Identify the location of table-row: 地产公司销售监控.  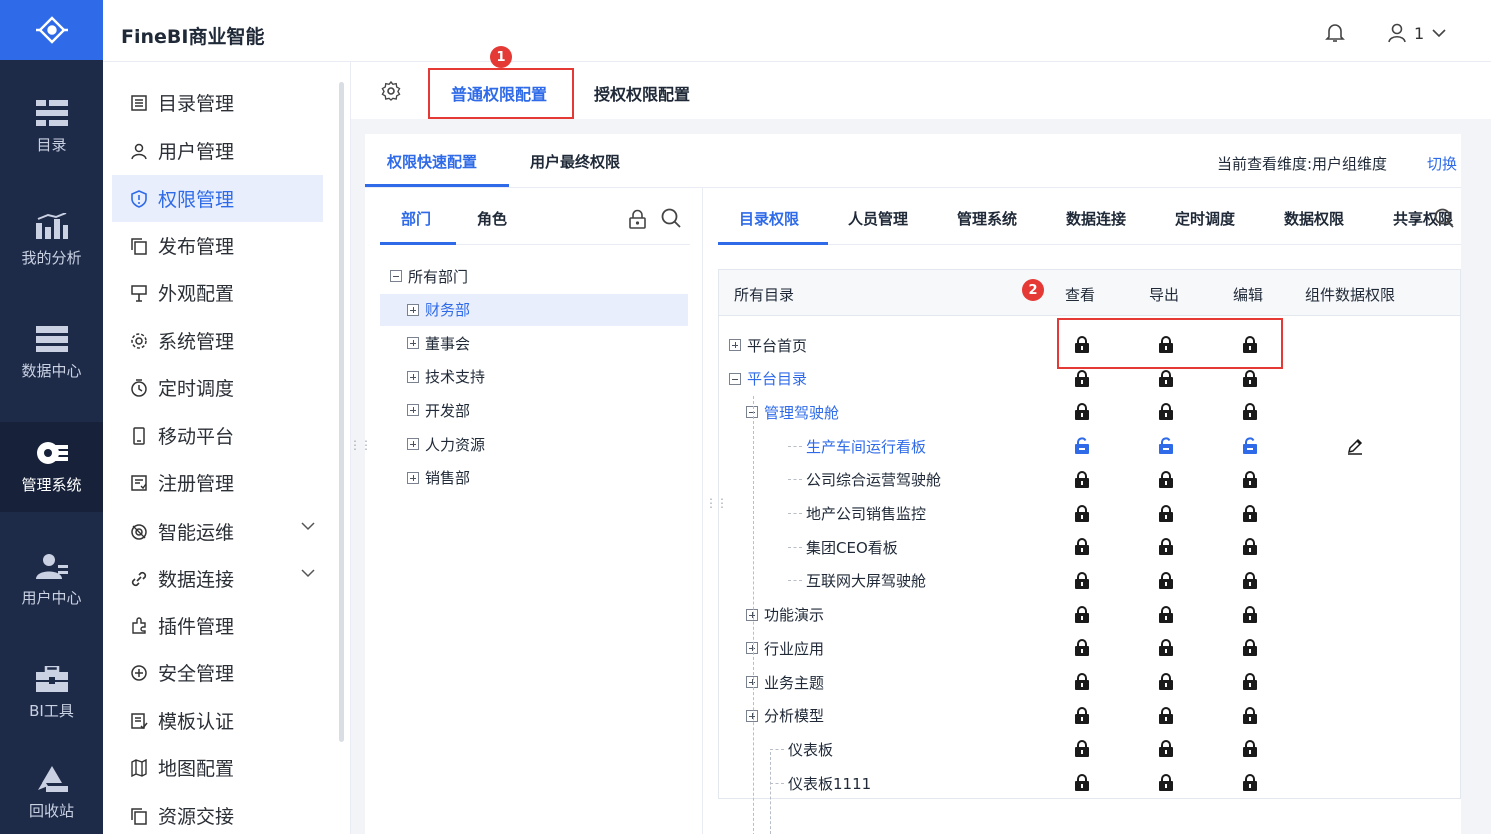
(1089, 514).